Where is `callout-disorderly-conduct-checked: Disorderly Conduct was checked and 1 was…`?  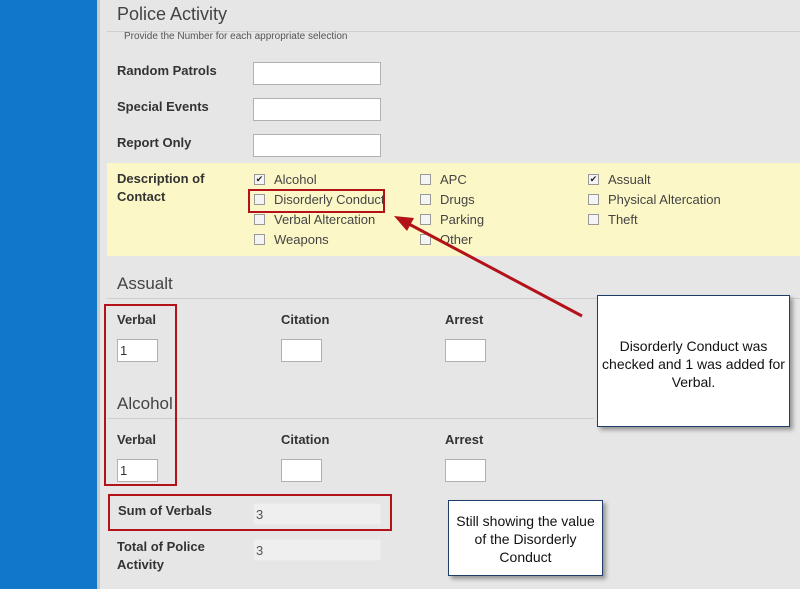
callout-disorderly-conduct-checked: Disorderly Conduct was checked and 1 was… is located at coordinates (693, 361).